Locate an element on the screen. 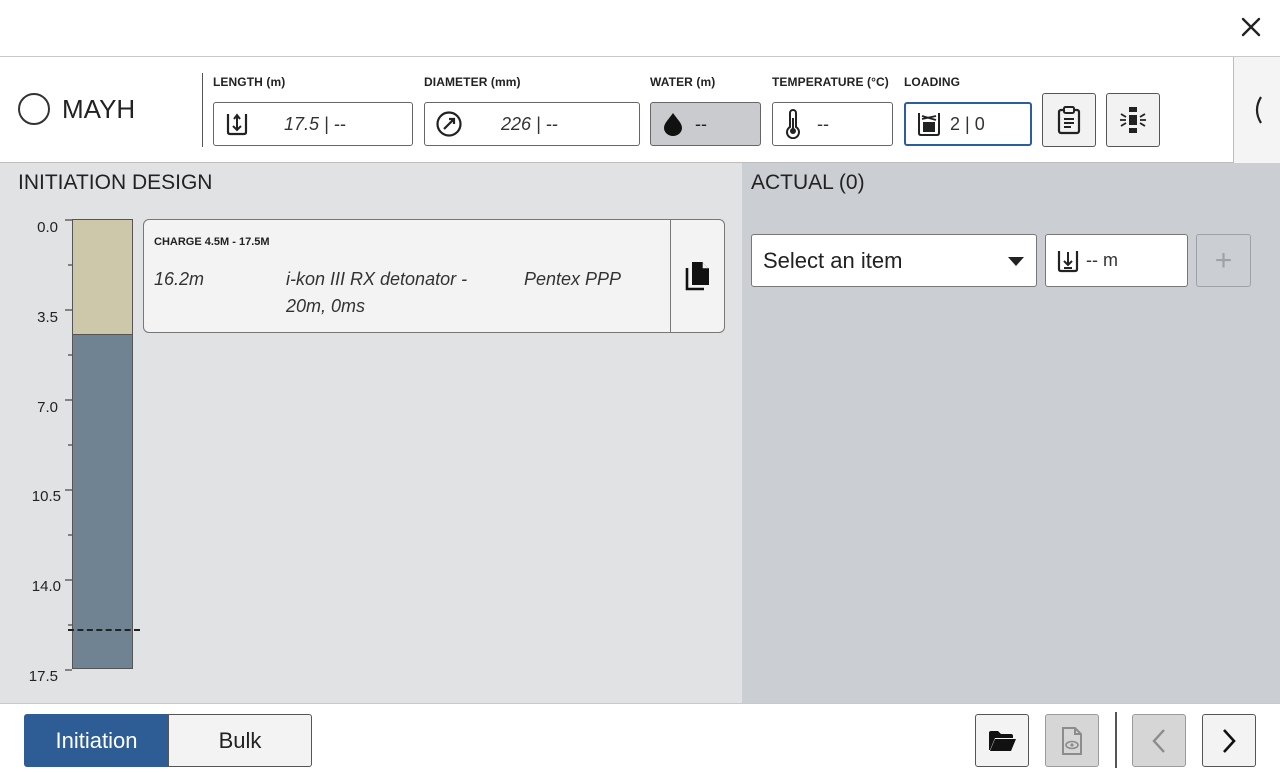 This screenshot has width=1280, height=773. water-drop-icon is located at coordinates (673, 124).